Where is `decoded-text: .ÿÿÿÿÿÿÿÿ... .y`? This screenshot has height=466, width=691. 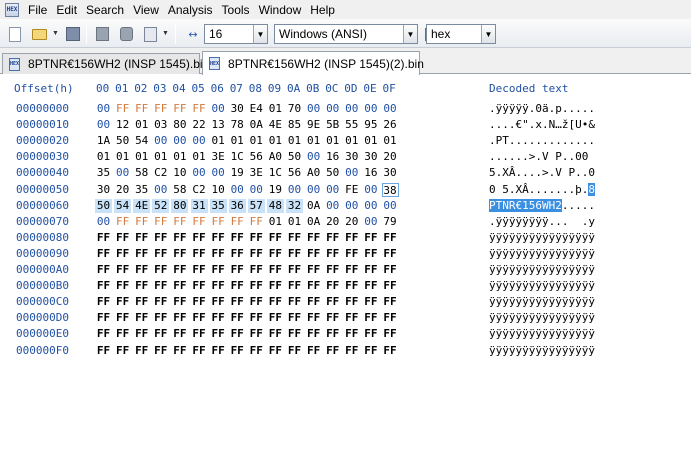
decoded-text: .ÿÿÿÿÿÿÿÿ... .y is located at coordinates (542, 222).